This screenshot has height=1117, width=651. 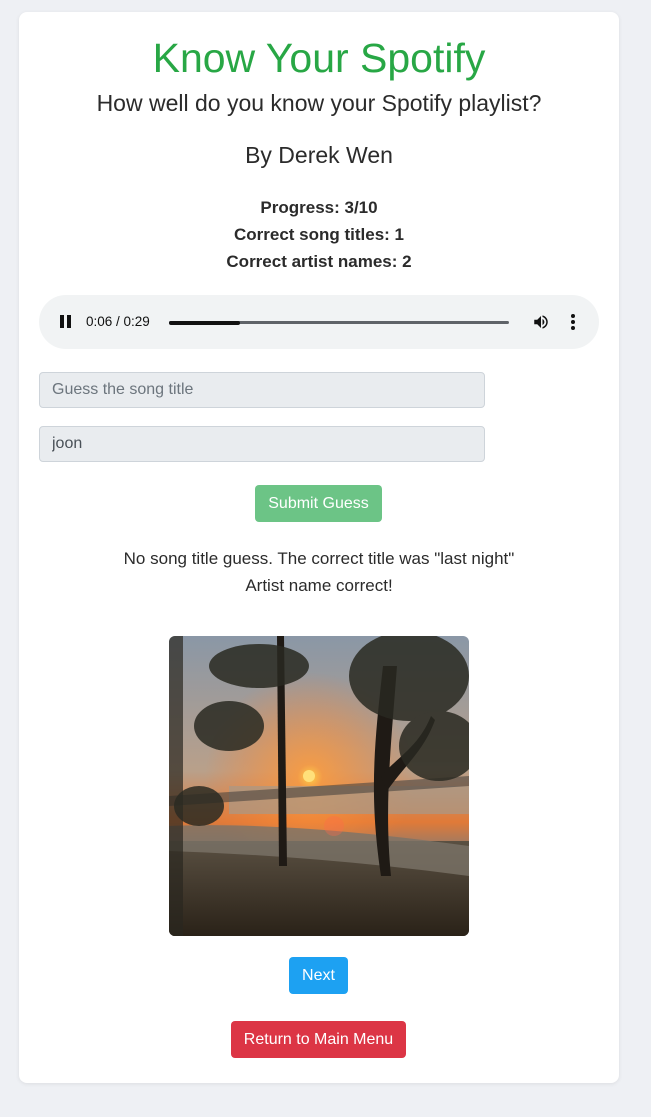 I want to click on seek-bar, so click(x=339, y=322).